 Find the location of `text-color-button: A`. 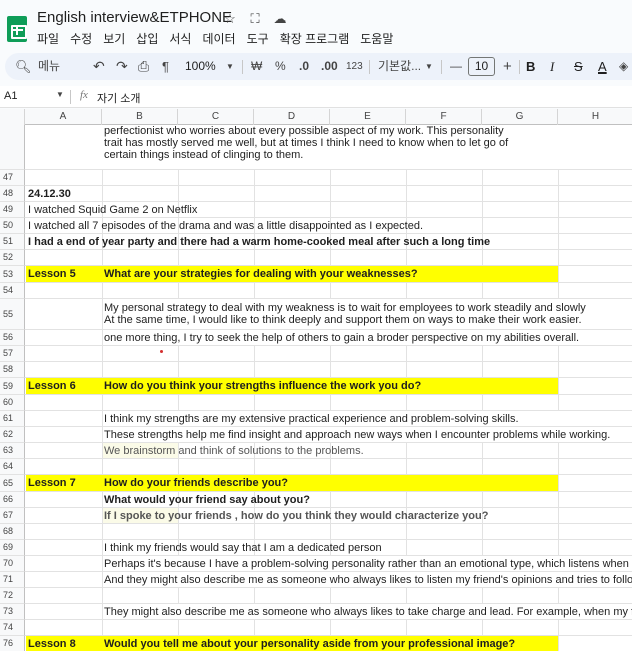

text-color-button: A is located at coordinates (602, 66).